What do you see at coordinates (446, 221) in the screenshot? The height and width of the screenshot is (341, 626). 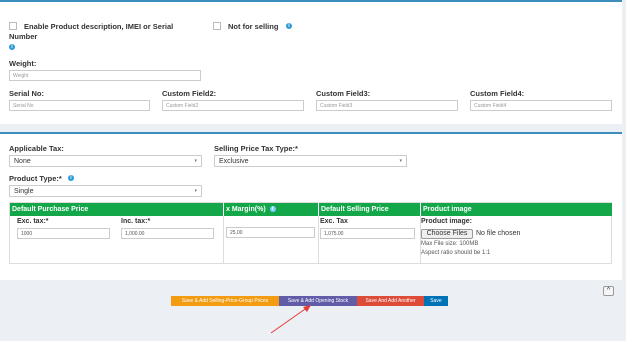 I see `product-image-label: Product image:` at bounding box center [446, 221].